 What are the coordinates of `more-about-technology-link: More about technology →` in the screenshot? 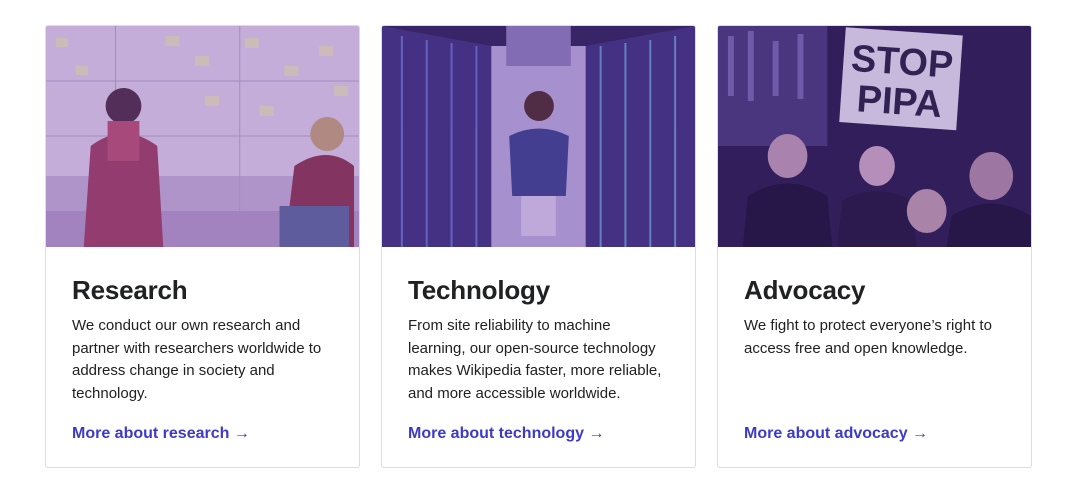 It's located at (506, 434).